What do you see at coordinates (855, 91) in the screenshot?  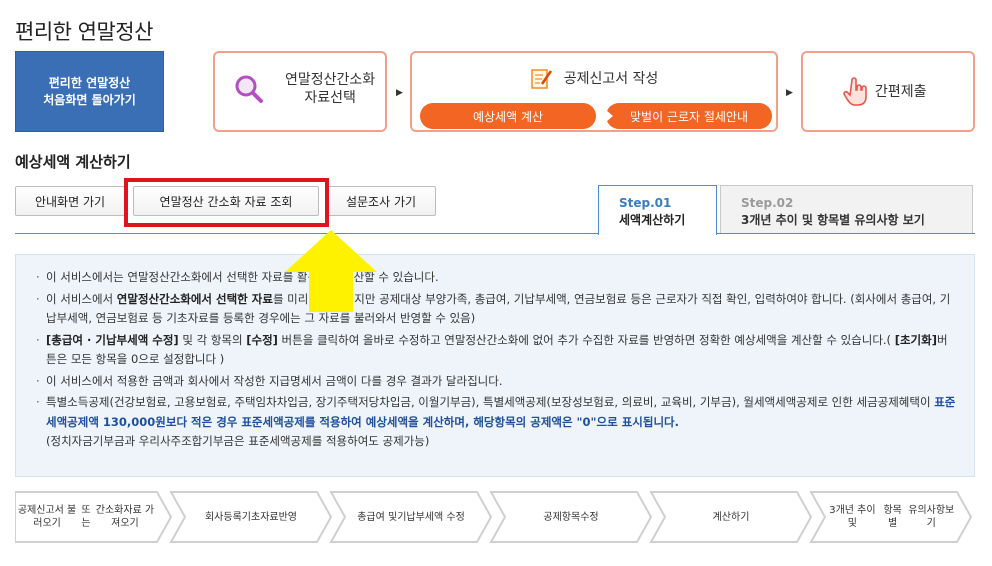 I see `hand-pointer-icon` at bounding box center [855, 91].